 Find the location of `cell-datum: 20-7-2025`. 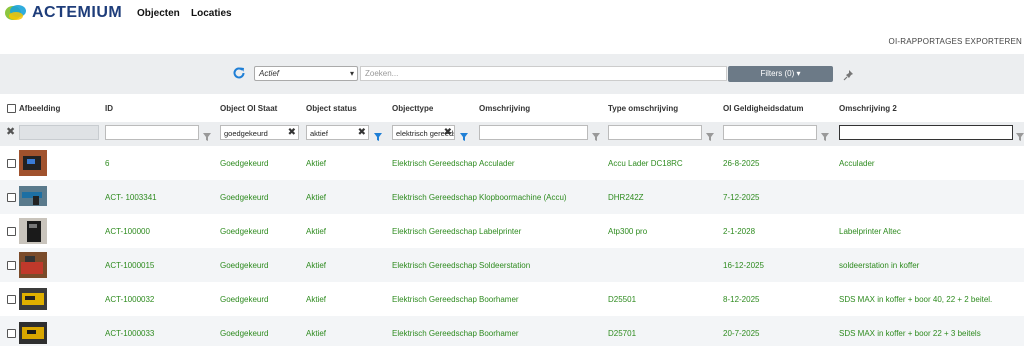

cell-datum: 20-7-2025 is located at coordinates (741, 333).